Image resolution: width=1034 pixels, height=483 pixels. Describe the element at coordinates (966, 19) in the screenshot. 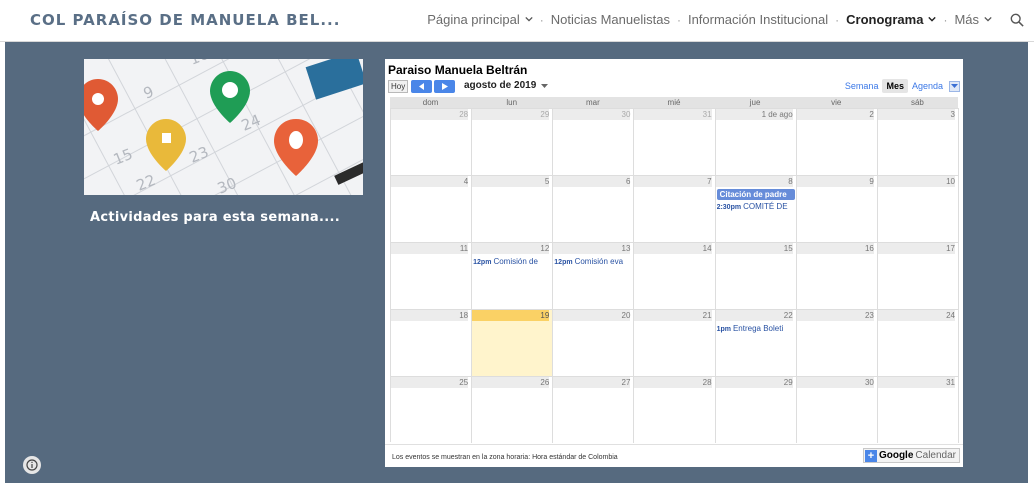

I see `nav-item-label: Más` at that location.